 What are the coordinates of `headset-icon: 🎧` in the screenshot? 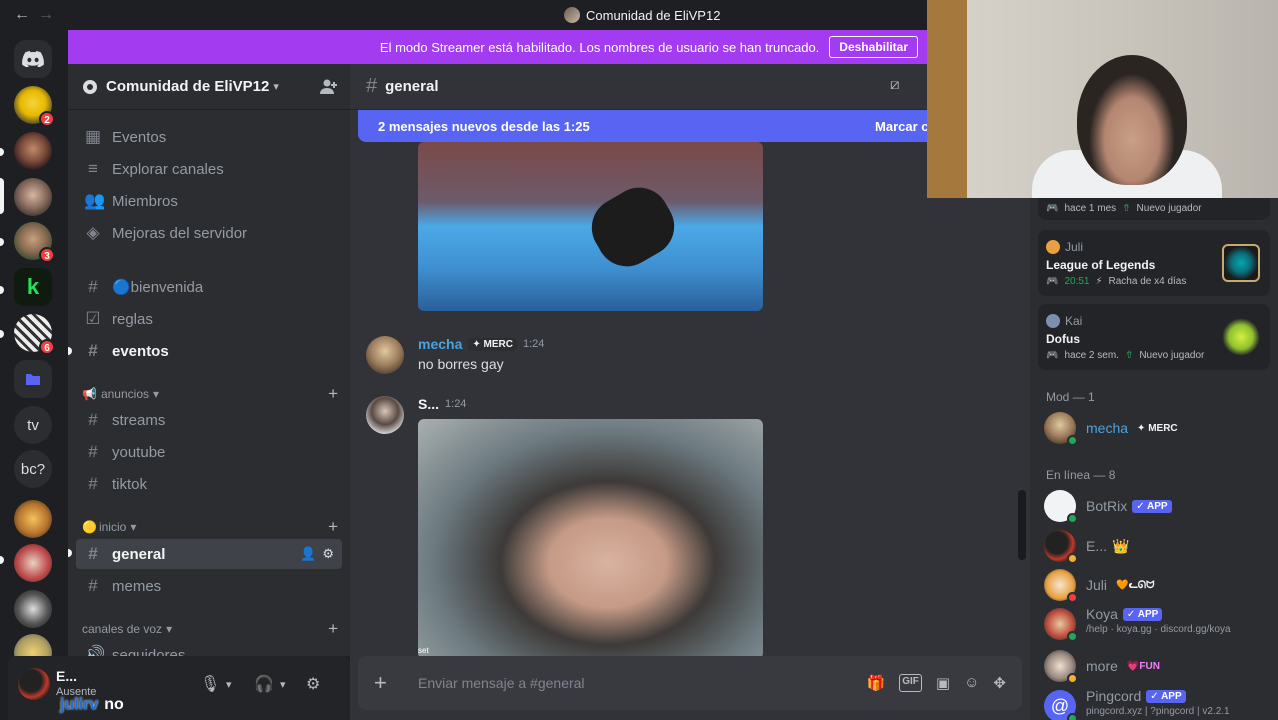 It's located at (264, 684).